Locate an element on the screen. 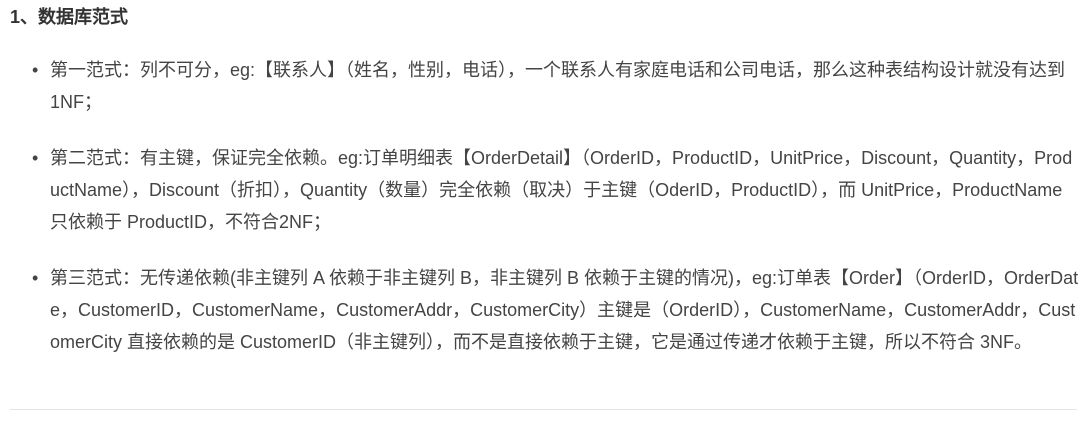  section-divider is located at coordinates (543, 409).